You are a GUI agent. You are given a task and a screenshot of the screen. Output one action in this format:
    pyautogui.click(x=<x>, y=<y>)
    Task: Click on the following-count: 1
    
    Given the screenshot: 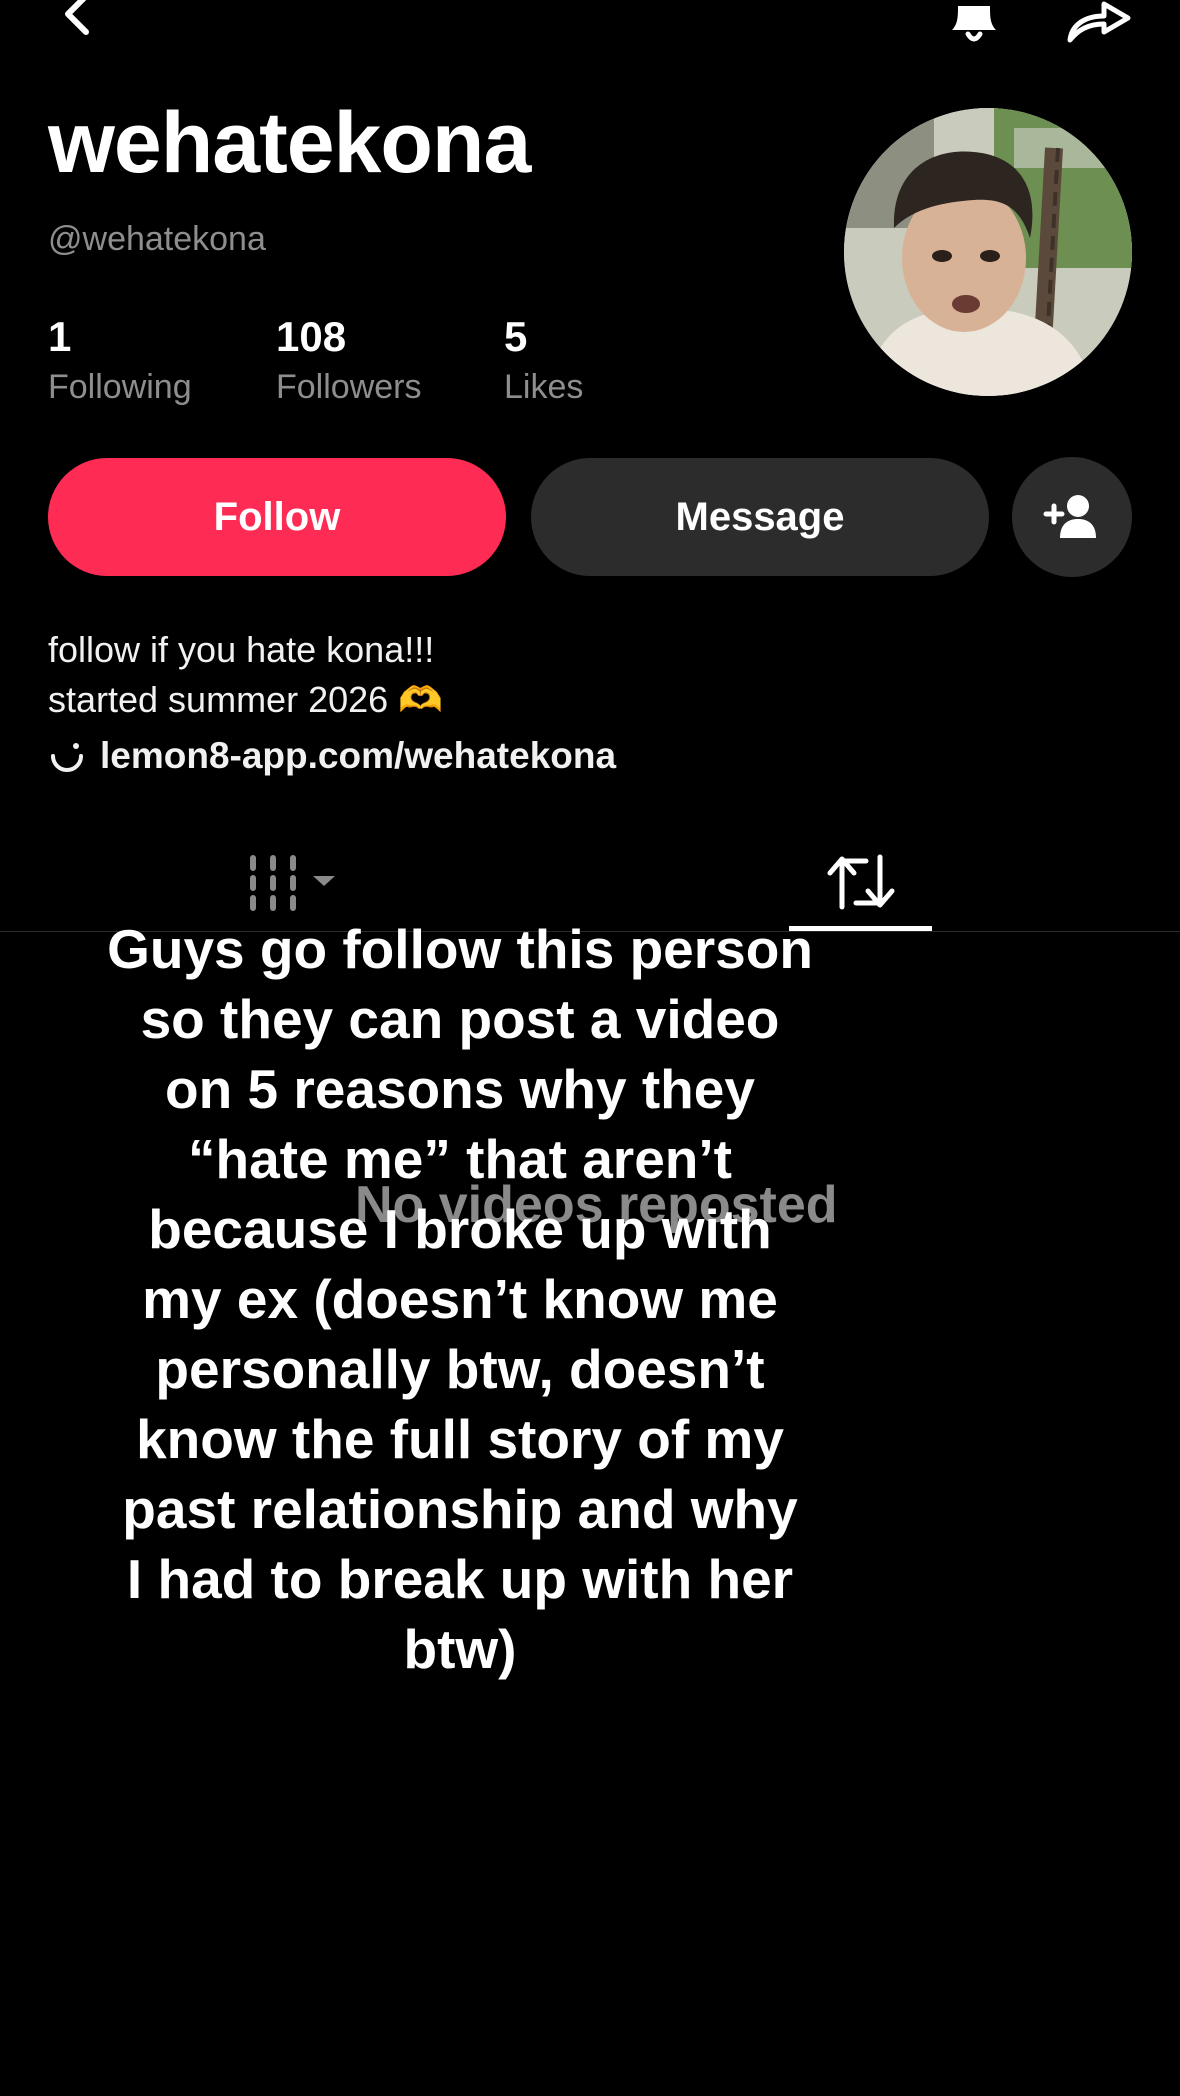 What is the action you would take?
    pyautogui.click(x=60, y=336)
    